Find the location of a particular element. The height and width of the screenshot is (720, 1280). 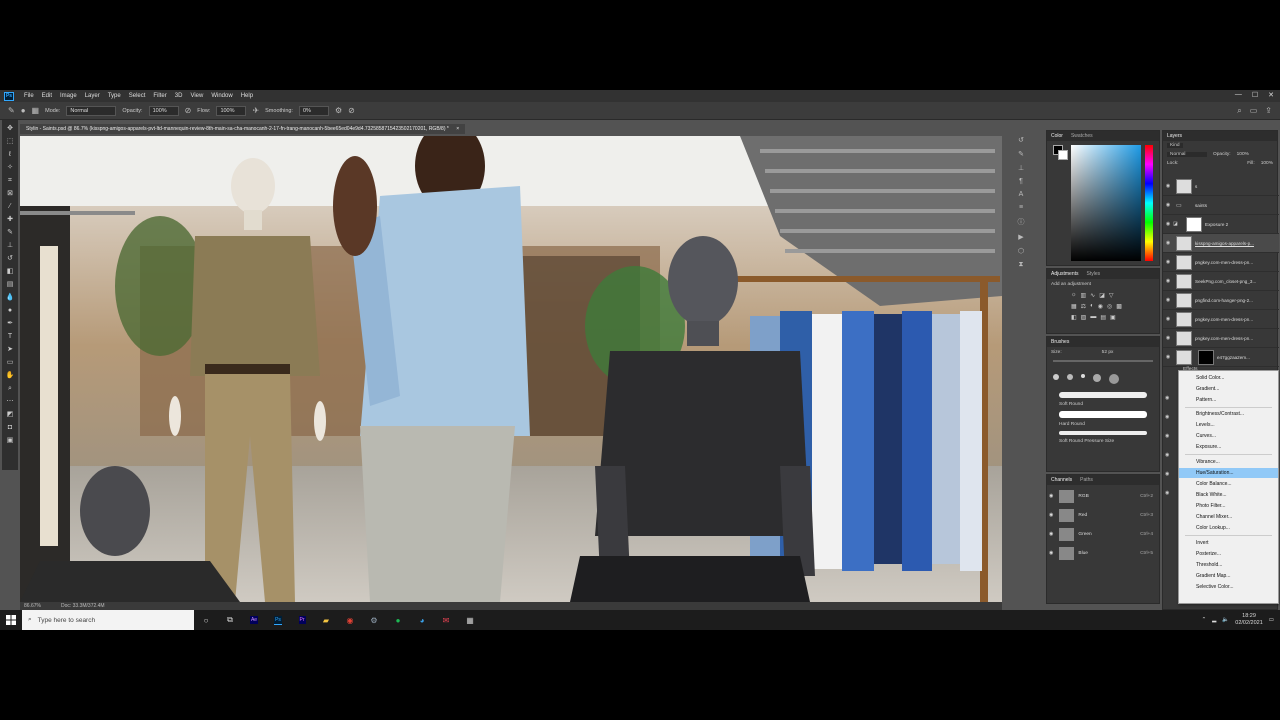

screen-mode-icon: ▣ is located at coordinates (10, 440).